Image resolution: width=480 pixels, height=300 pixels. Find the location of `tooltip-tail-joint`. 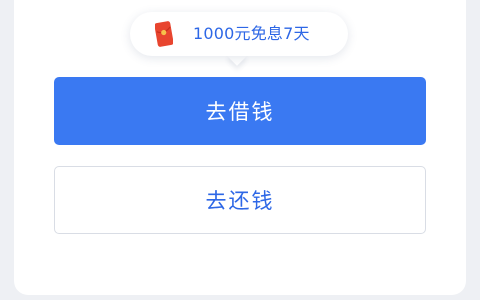

tooltip-tail-joint is located at coordinates (237, 49).